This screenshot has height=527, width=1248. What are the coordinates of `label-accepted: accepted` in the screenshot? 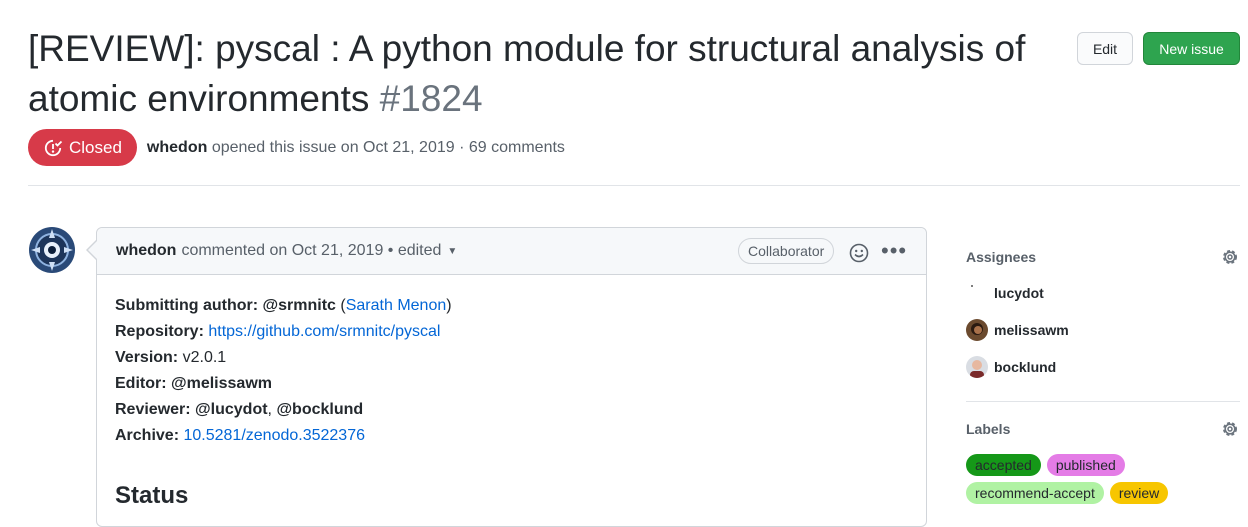 It's located at (1003, 465).